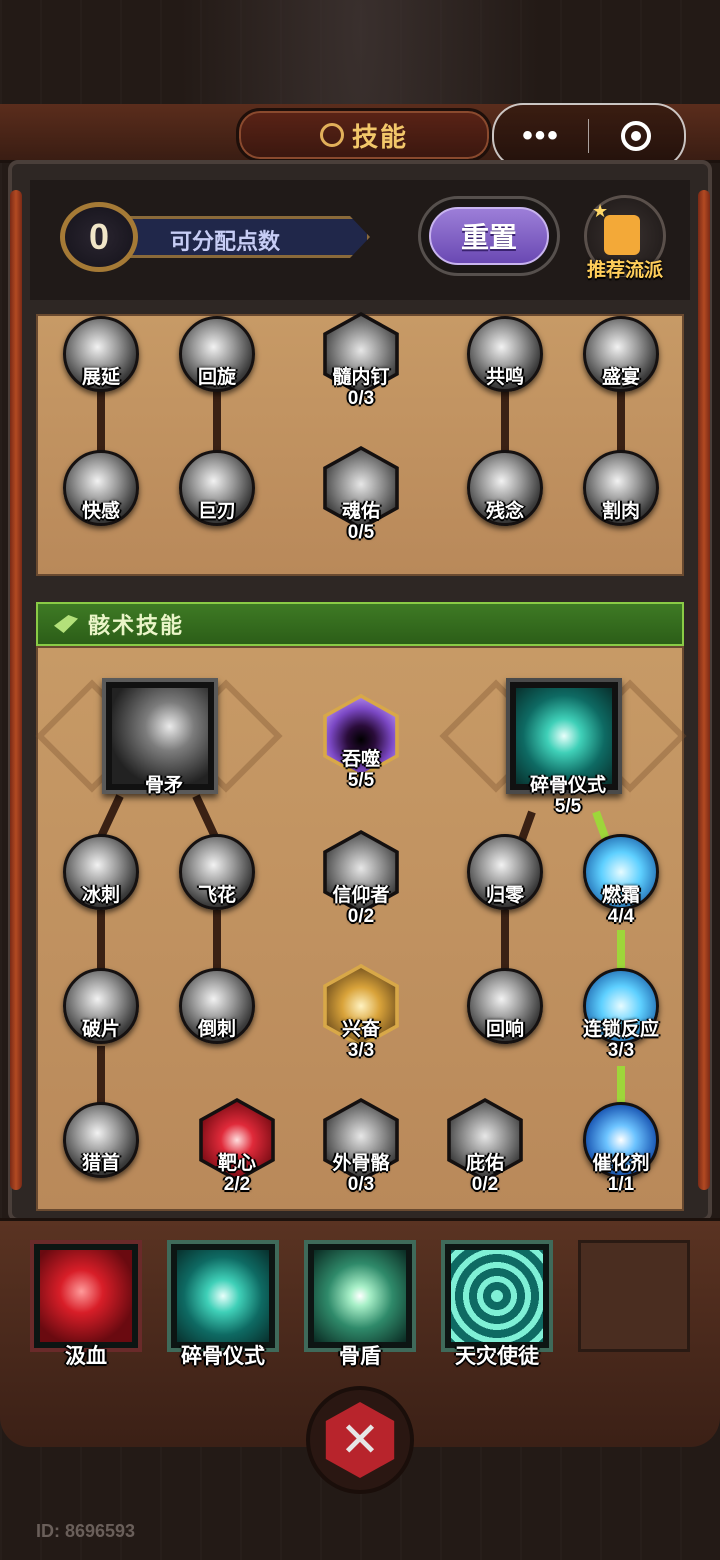 The image size is (720, 1560). Describe the element at coordinates (217, 872) in the screenshot. I see `skill-node: 飞花` at that location.